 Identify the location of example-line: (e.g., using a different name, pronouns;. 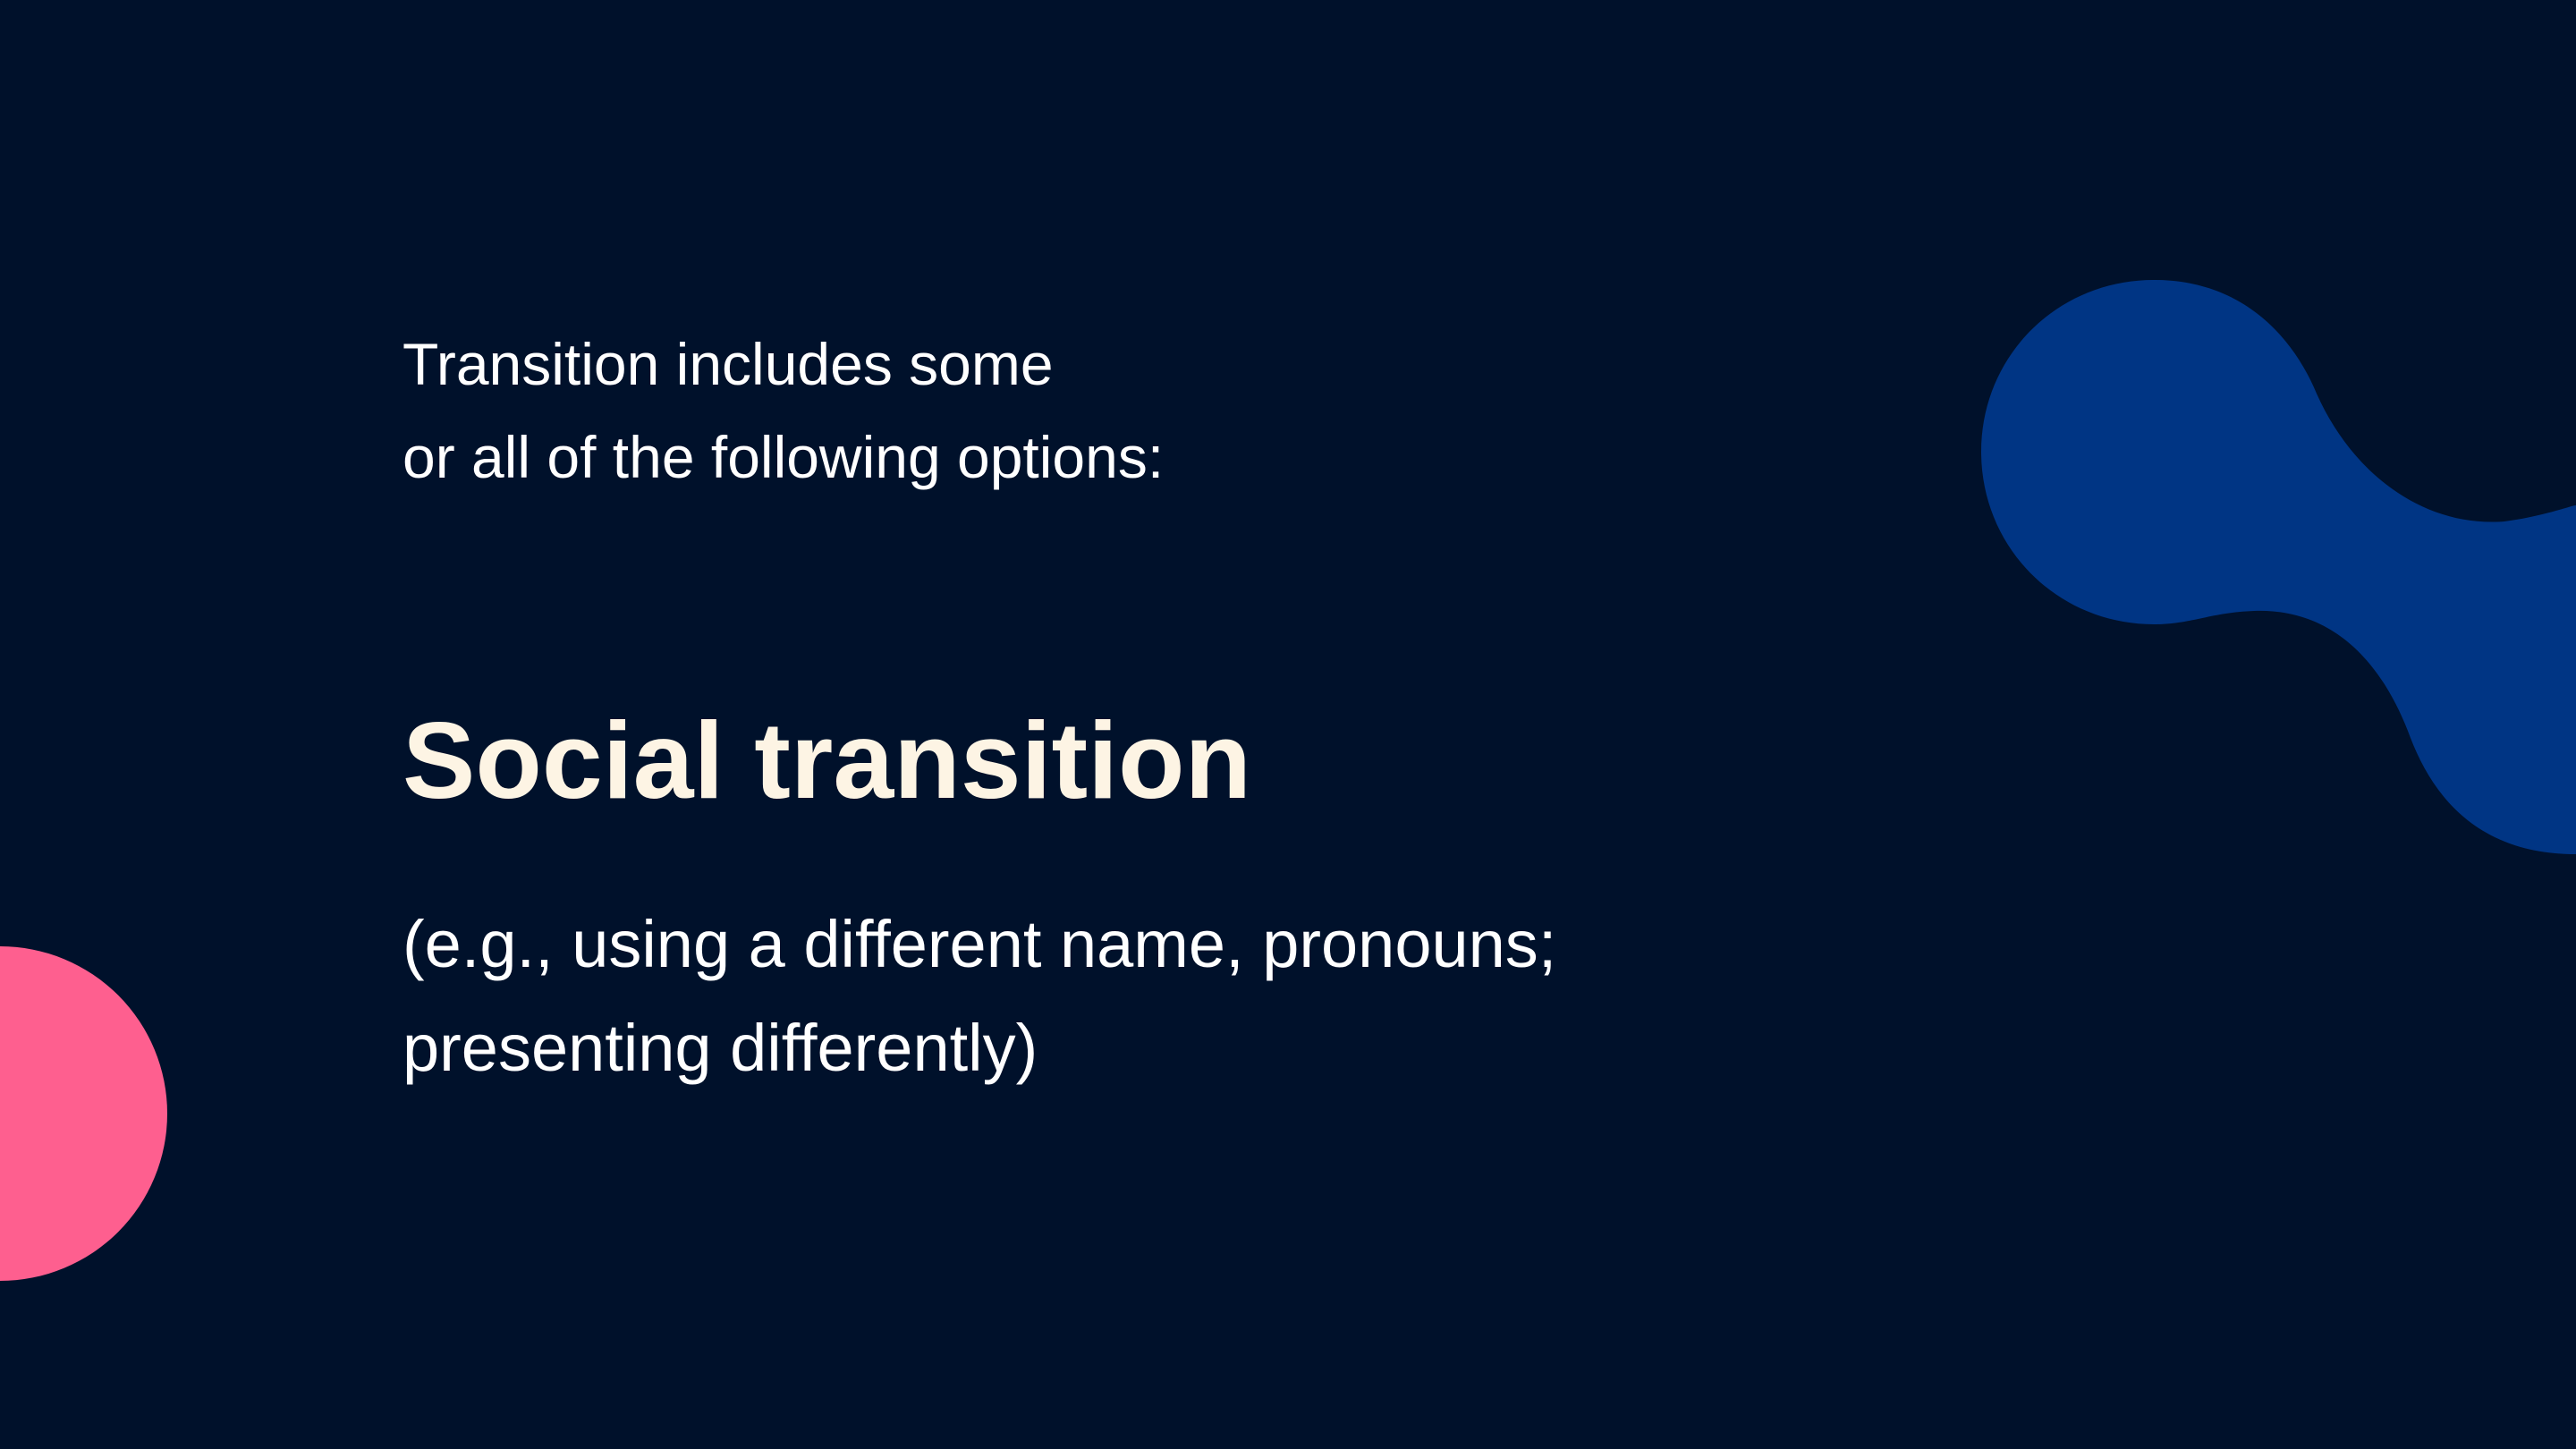
(979, 944).